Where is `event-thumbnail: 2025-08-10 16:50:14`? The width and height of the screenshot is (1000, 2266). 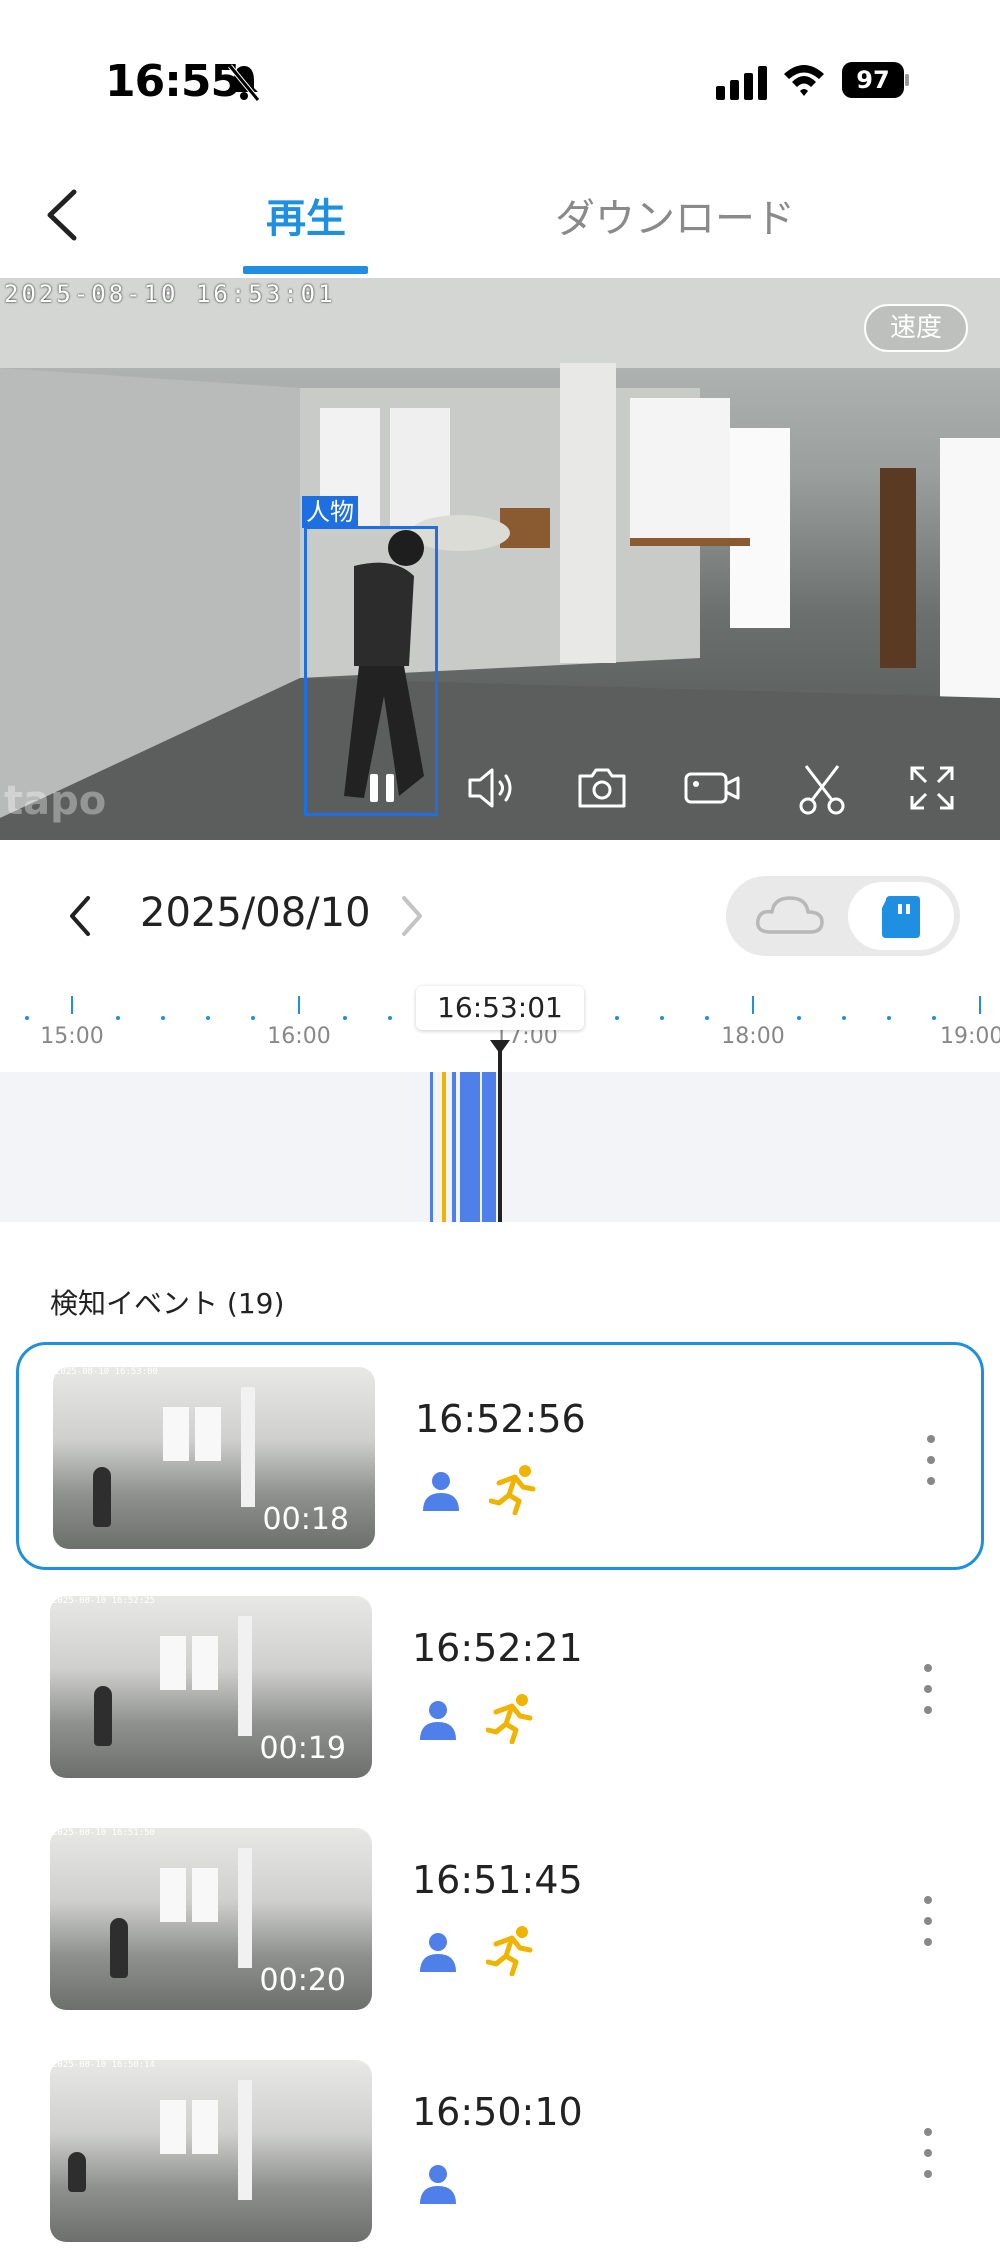
event-thumbnail: 2025-08-10 16:50:14 is located at coordinates (211, 2151).